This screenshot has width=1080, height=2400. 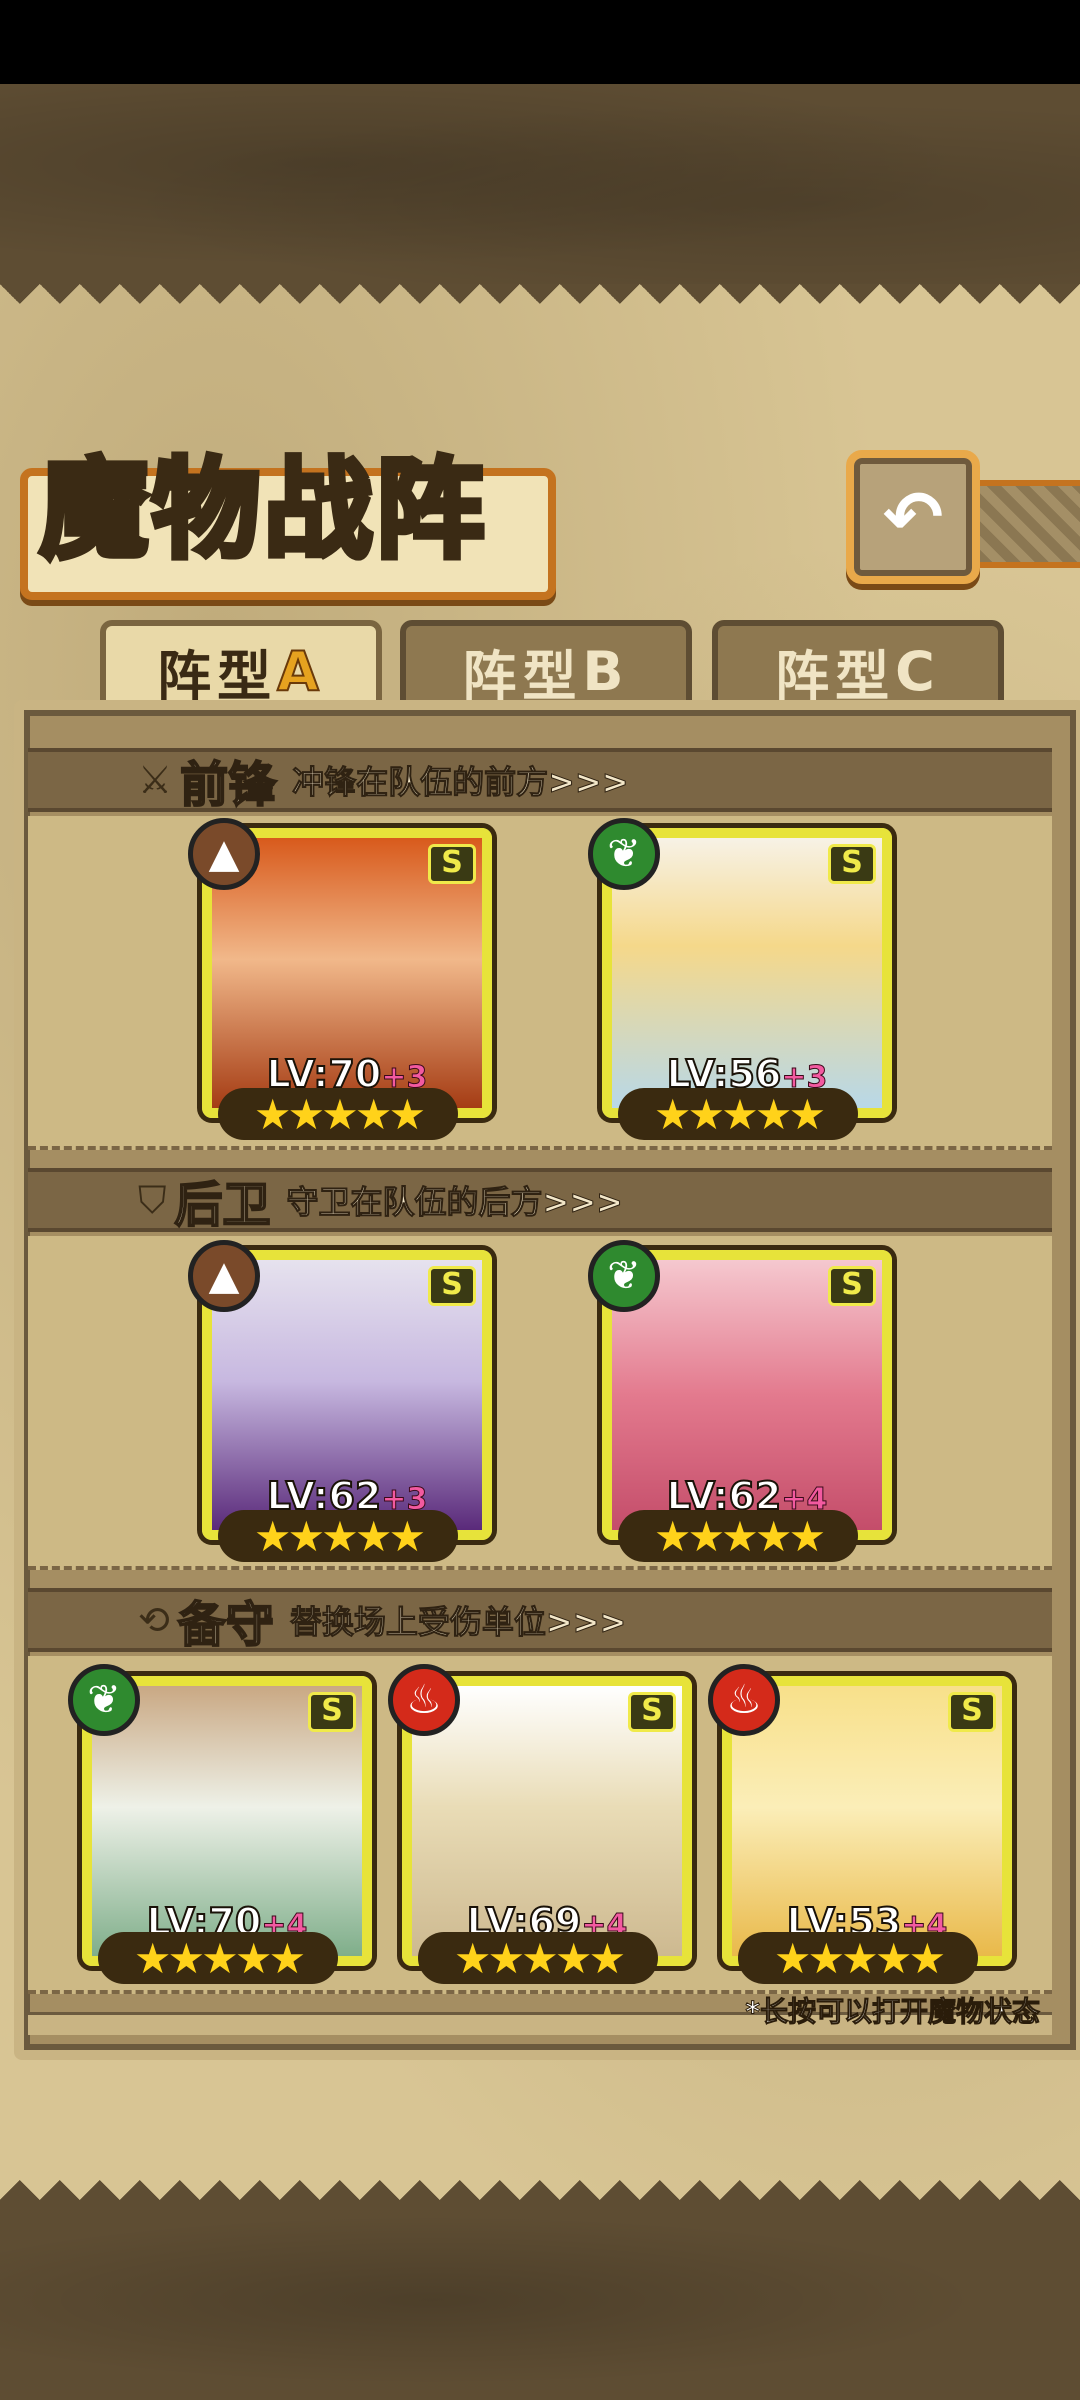 What do you see at coordinates (454, 1202) in the screenshot?
I see `section-description: 守卫在队伍的后方>>>` at bounding box center [454, 1202].